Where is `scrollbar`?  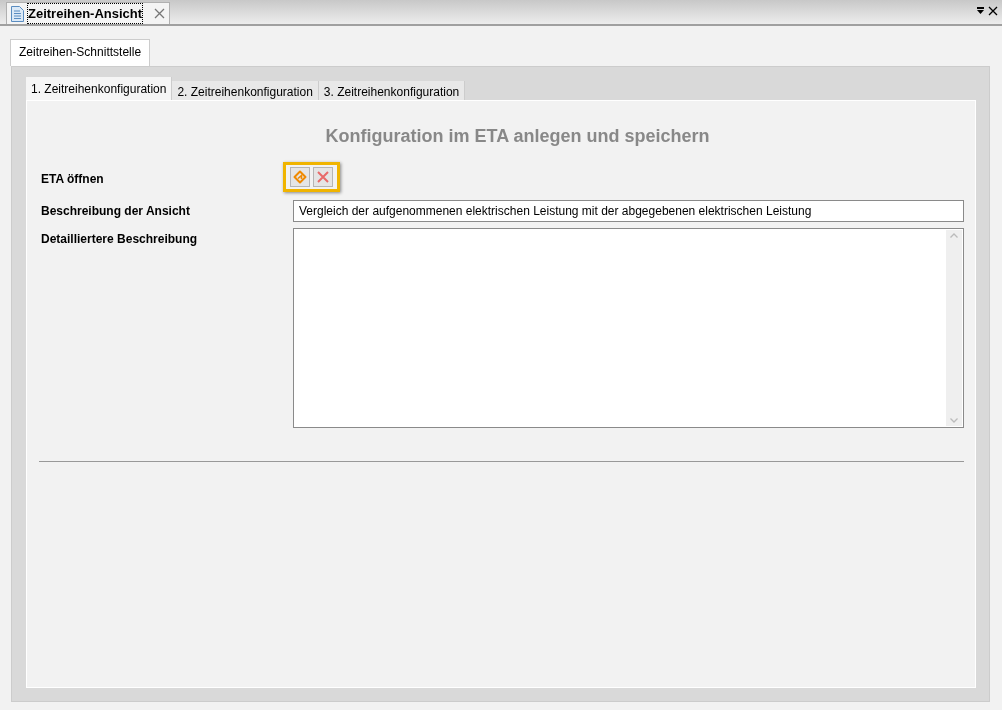
scrollbar is located at coordinates (954, 328).